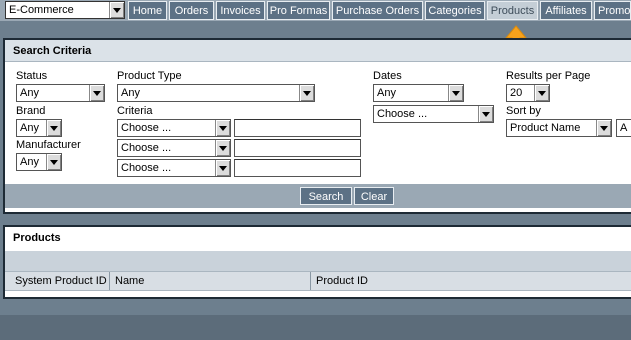 The width and height of the screenshot is (631, 340). Describe the element at coordinates (135, 111) in the screenshot. I see `criteria-label: Criteria` at that location.